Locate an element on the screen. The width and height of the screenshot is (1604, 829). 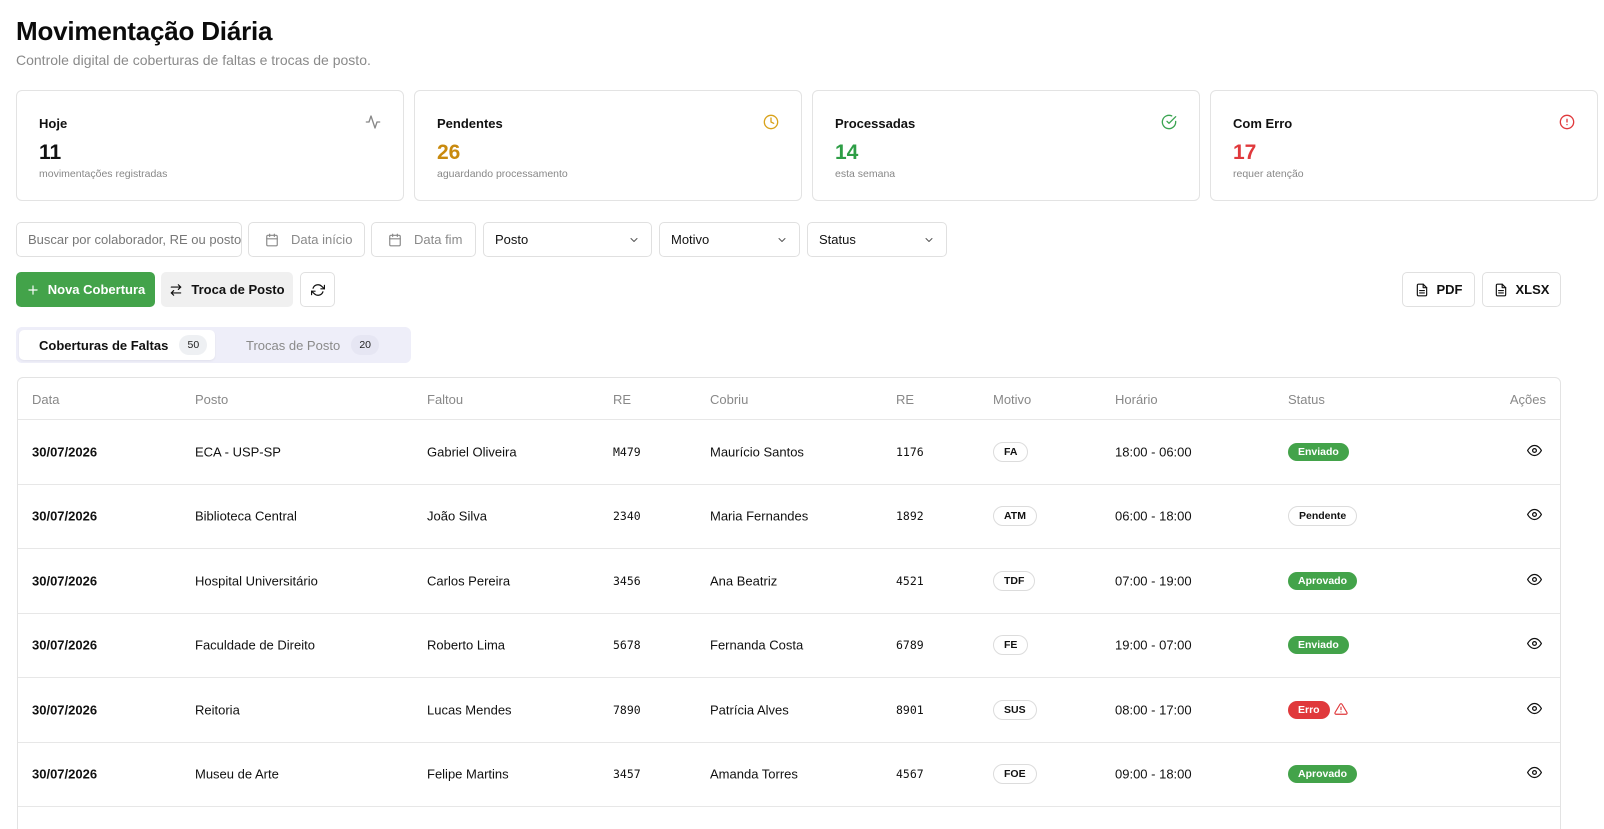
activity-icon is located at coordinates (373, 122).